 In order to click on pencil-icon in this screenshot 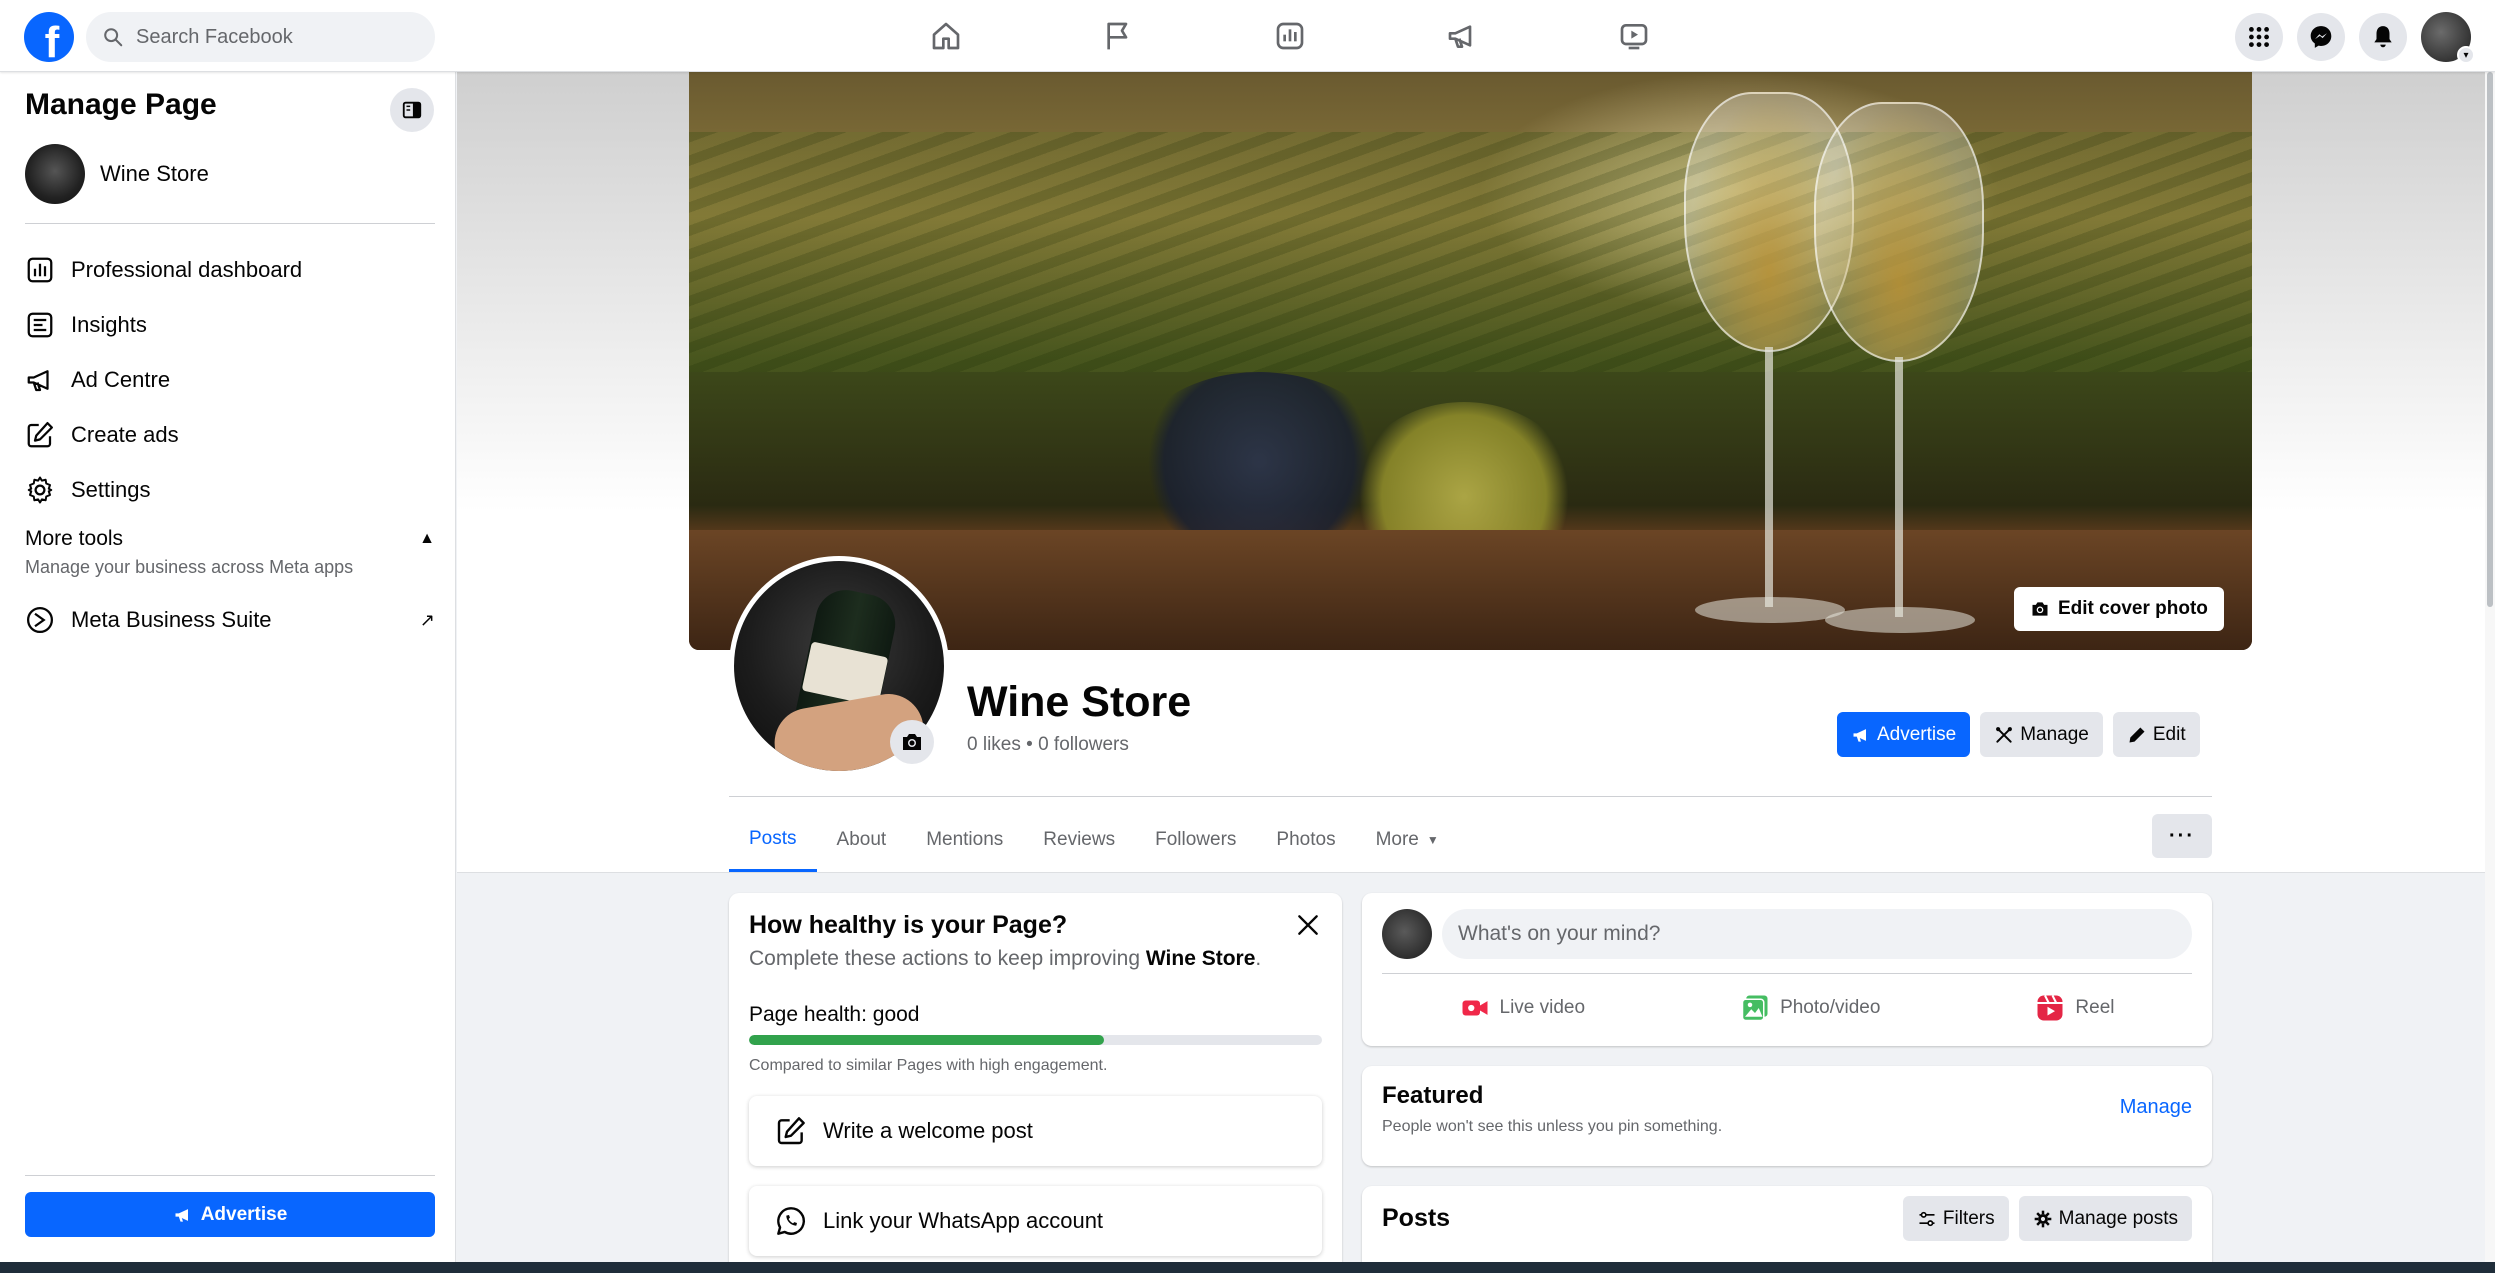, I will do `click(2137, 734)`.